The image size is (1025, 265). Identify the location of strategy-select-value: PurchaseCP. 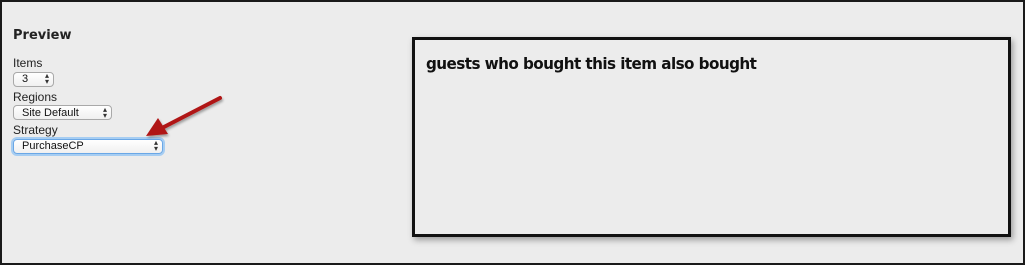
(53, 146).